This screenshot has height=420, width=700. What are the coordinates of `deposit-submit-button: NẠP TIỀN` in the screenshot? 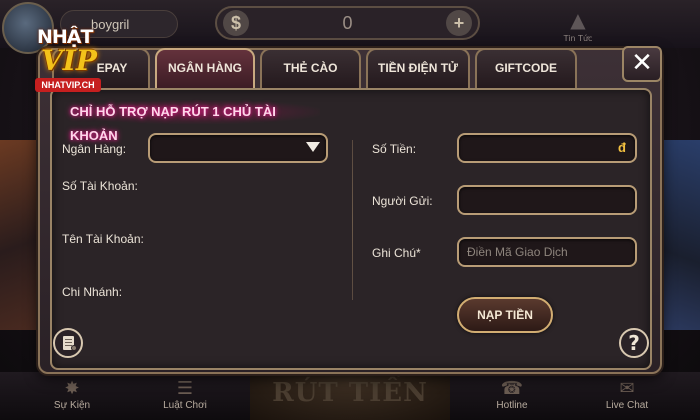 It's located at (505, 315).